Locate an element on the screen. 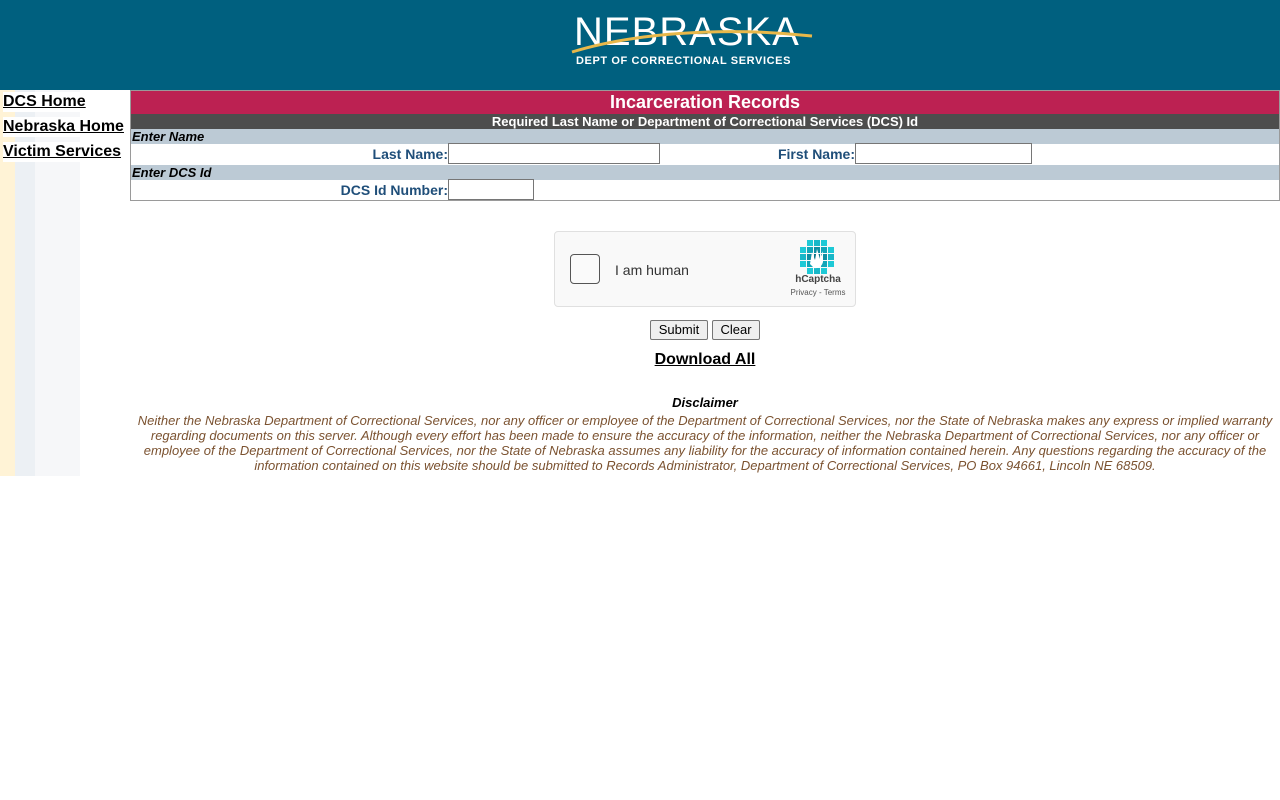 Image resolution: width=1280 pixels, height=800 pixels. section-enter-name: Enter Name is located at coordinates (705, 136).